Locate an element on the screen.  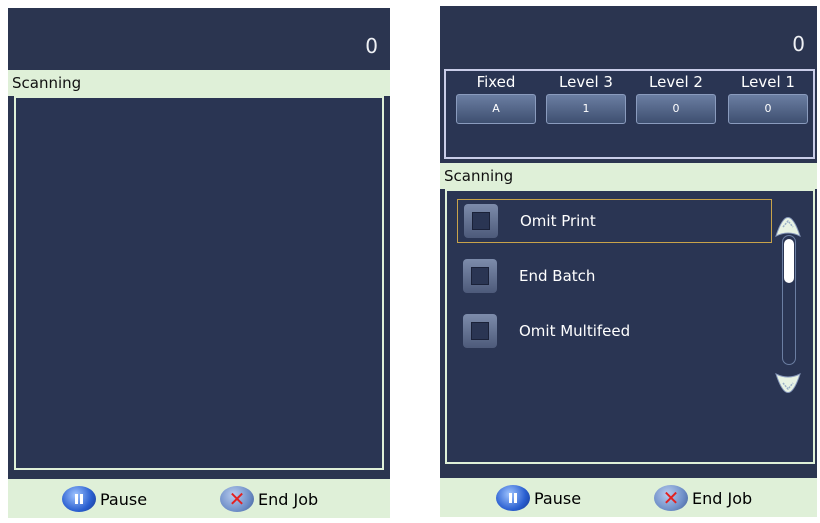
option-label: Omit Multifeed is located at coordinates (575, 331).